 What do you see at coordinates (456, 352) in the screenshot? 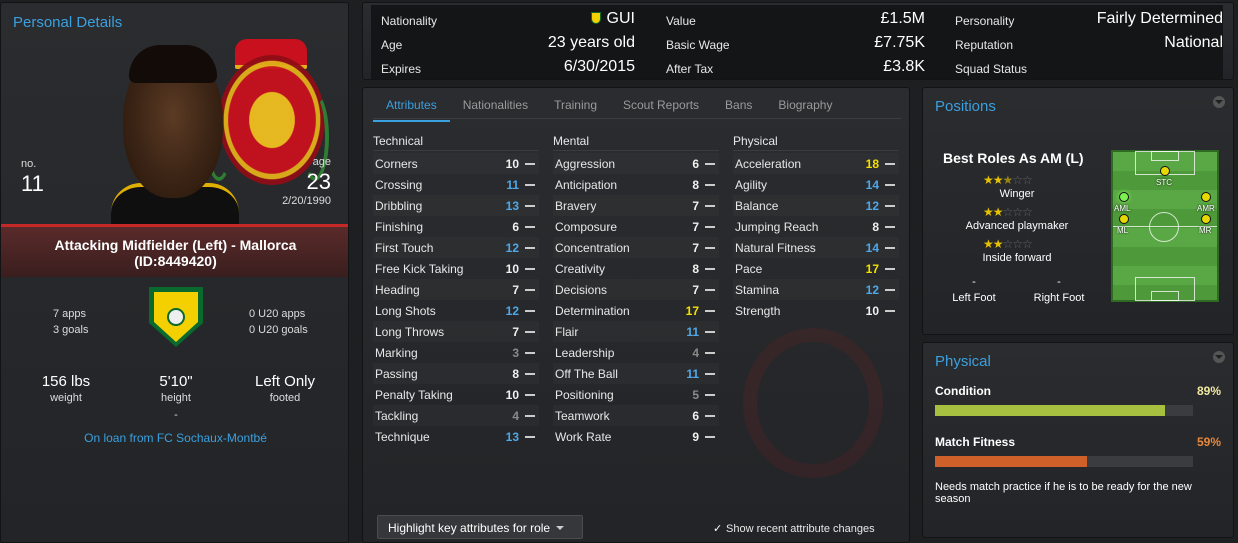
I see `attribute-row: Marking 3` at bounding box center [456, 352].